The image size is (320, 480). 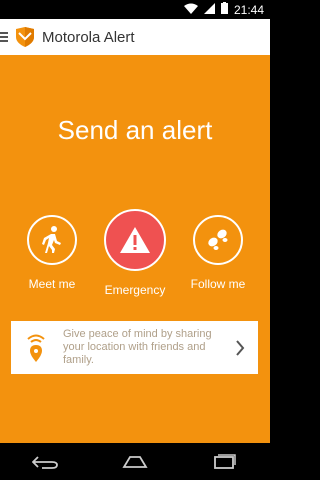 What do you see at coordinates (135, 9) in the screenshot?
I see `status-bar: 21:44` at bounding box center [135, 9].